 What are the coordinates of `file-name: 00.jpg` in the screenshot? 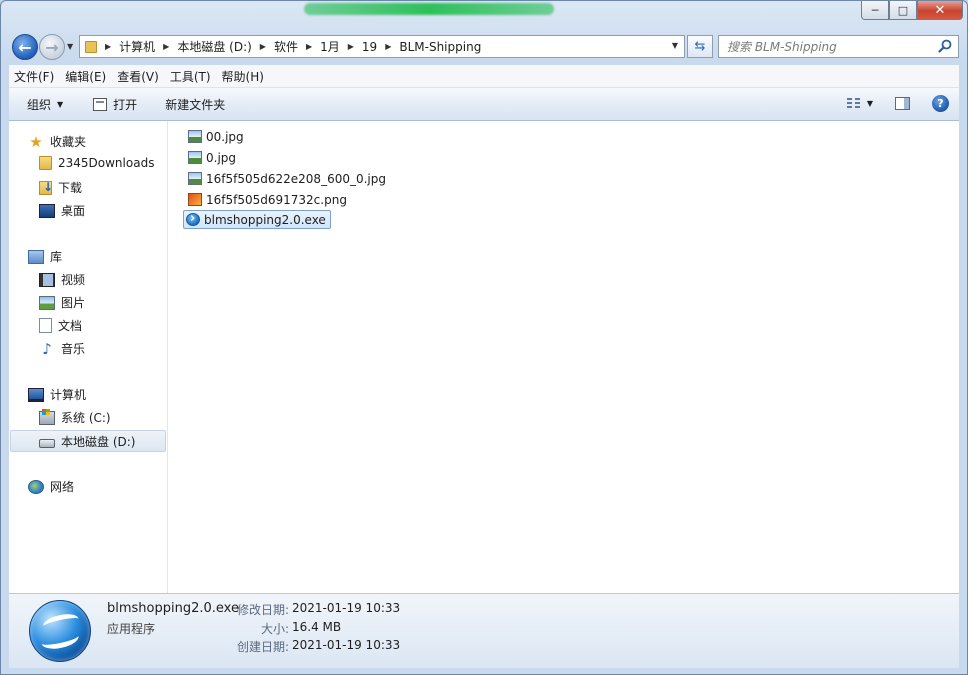 It's located at (225, 136).